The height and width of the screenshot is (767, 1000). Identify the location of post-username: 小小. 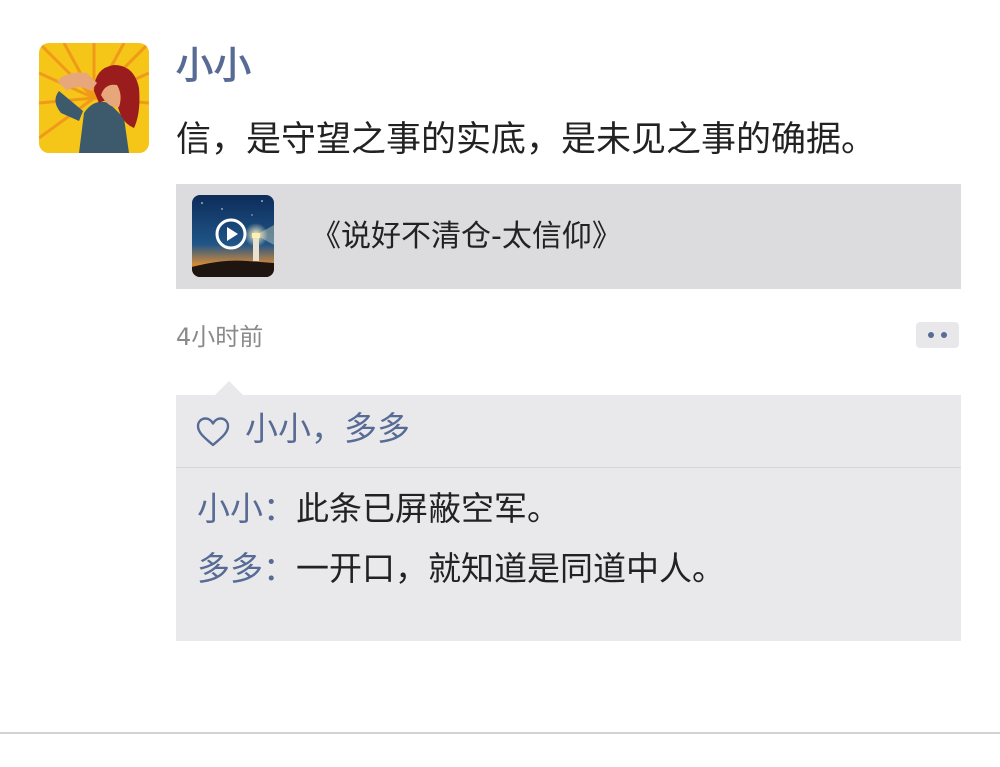
(214, 66).